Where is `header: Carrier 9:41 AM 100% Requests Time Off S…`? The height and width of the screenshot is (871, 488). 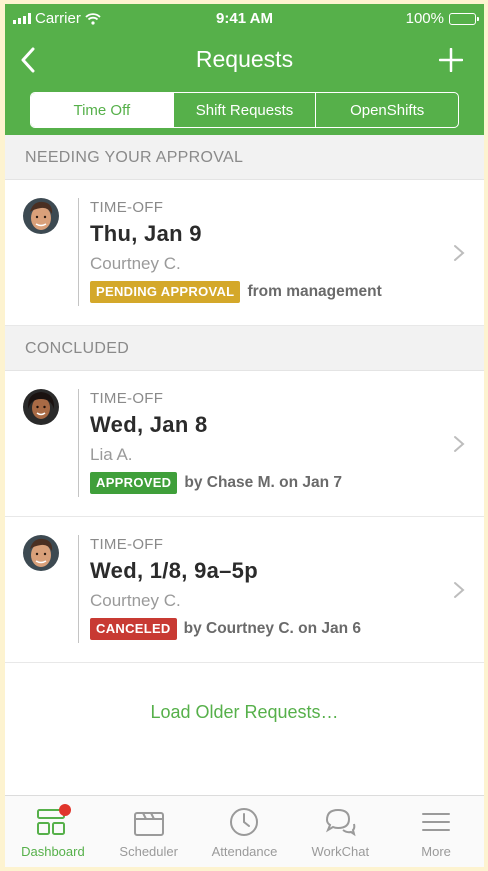
header: Carrier 9:41 AM 100% Requests Time Off S… is located at coordinates (244, 69).